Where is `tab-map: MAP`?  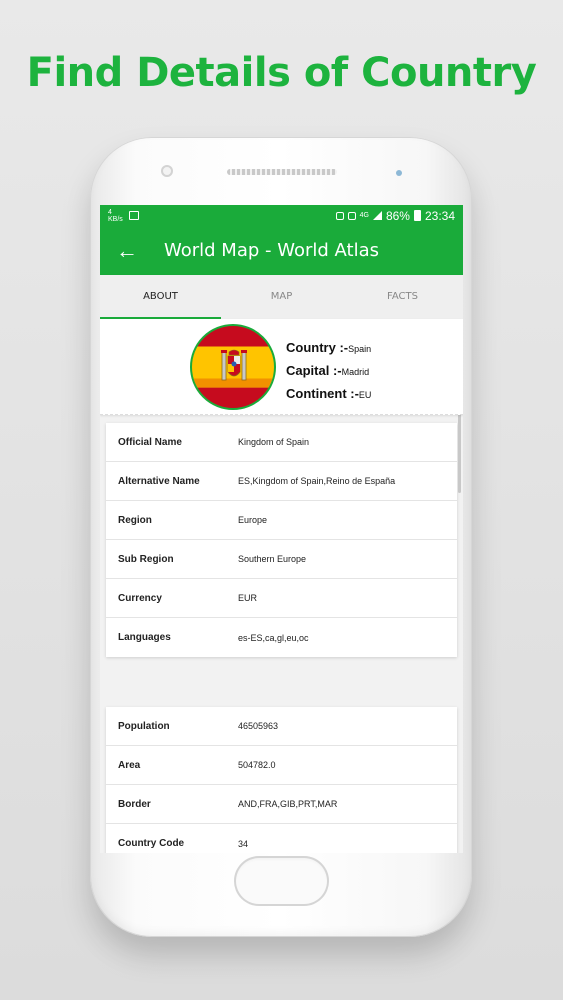 tab-map: MAP is located at coordinates (281, 297).